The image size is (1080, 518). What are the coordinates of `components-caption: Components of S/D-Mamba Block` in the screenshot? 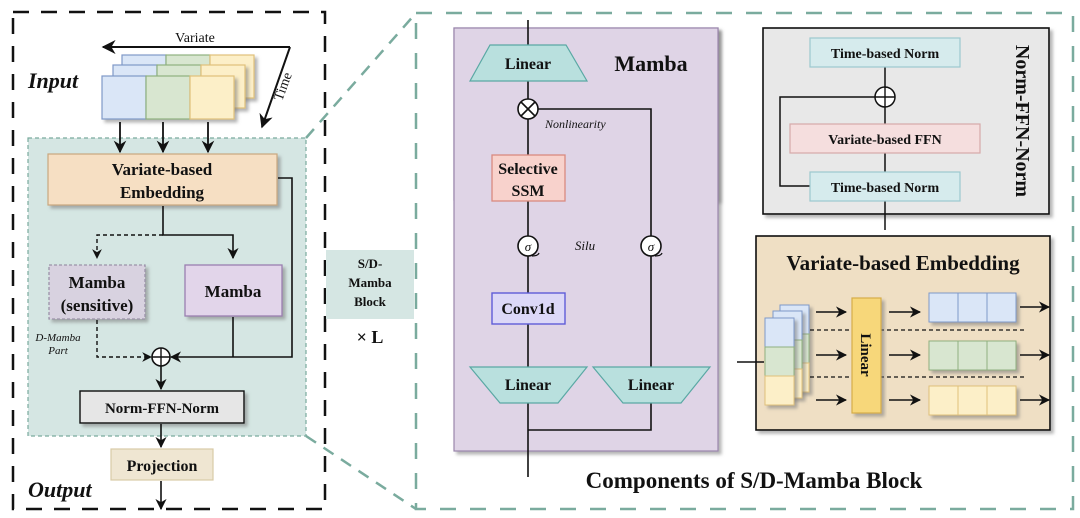 It's located at (754, 480).